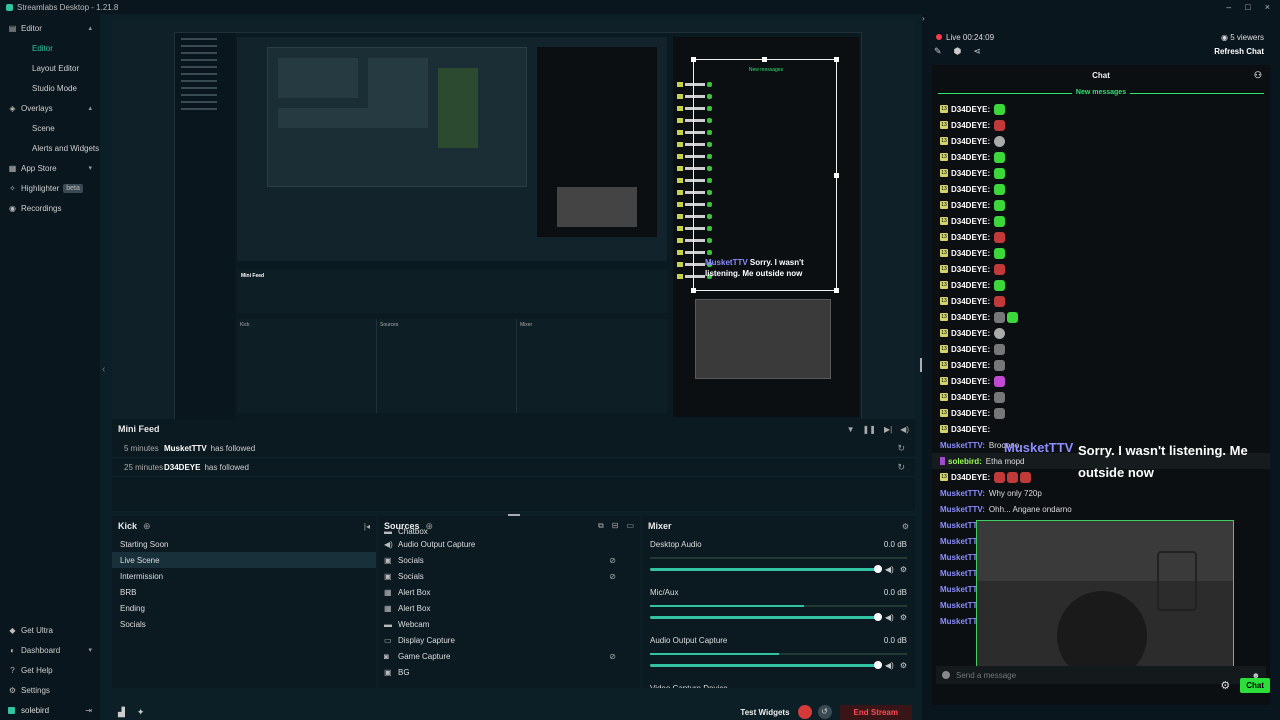 The height and width of the screenshot is (720, 1280). What do you see at coordinates (938, 51) in the screenshot?
I see `edit-stream-icon: ✎` at bounding box center [938, 51].